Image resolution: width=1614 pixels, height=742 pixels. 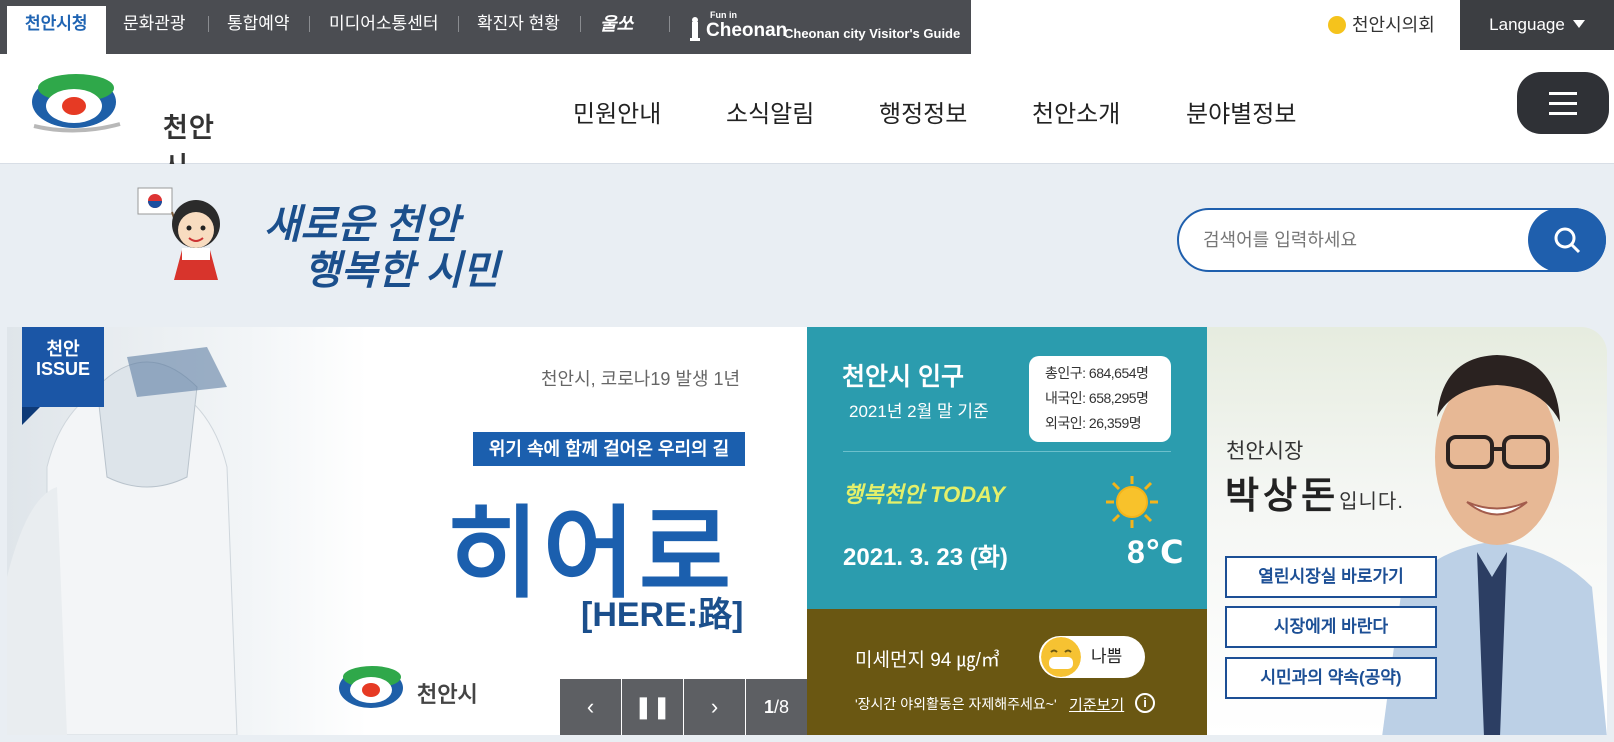 What do you see at coordinates (747, 30) in the screenshot?
I see `cheonan-brand: Cheonan` at bounding box center [747, 30].